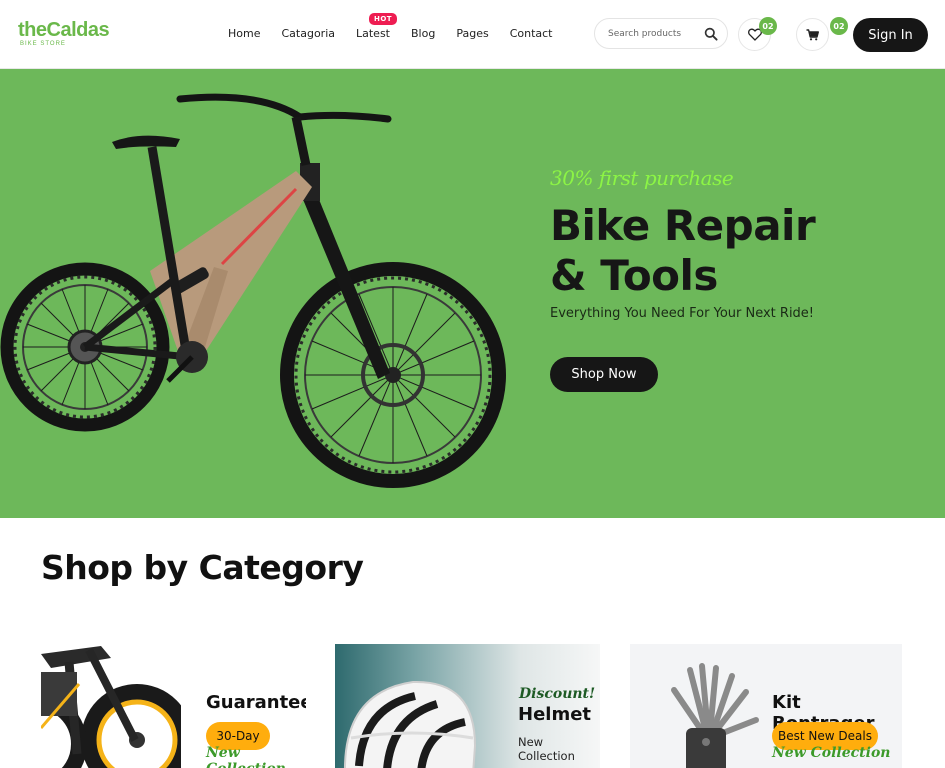 The width and height of the screenshot is (945, 768). I want to click on sign-in-button: Sign In, so click(890, 35).